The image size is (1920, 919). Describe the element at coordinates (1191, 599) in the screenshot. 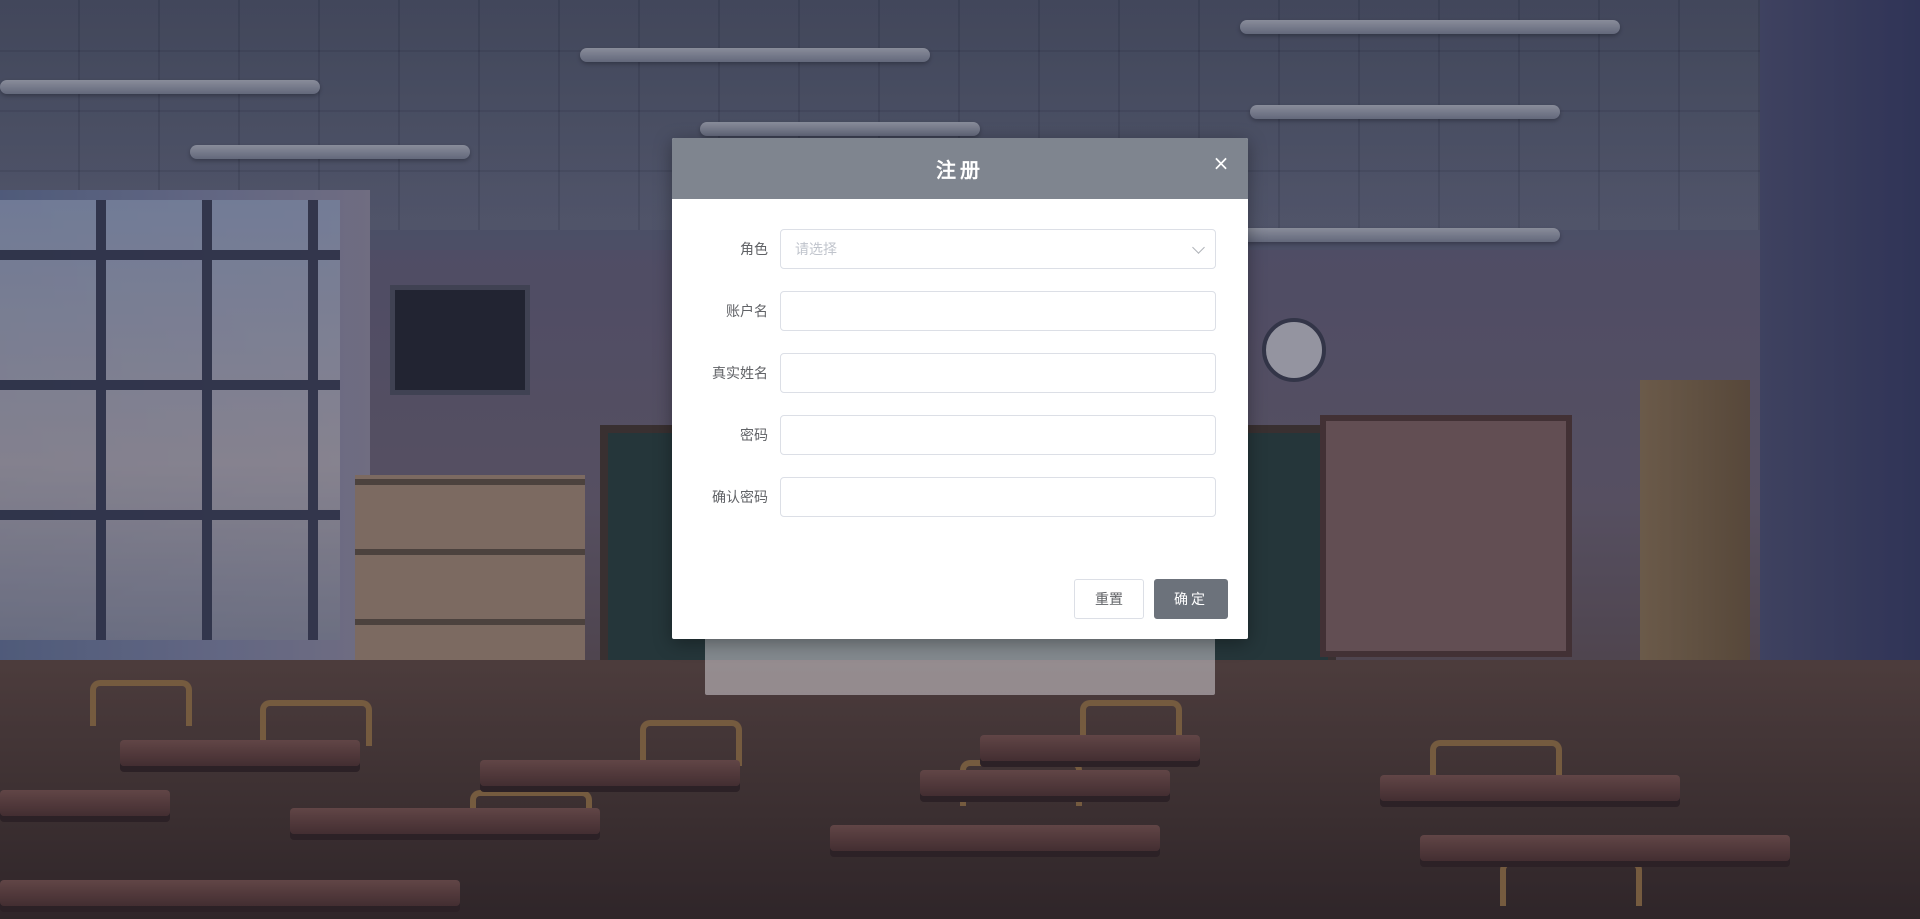

I see `confirm-button: 确定` at that location.